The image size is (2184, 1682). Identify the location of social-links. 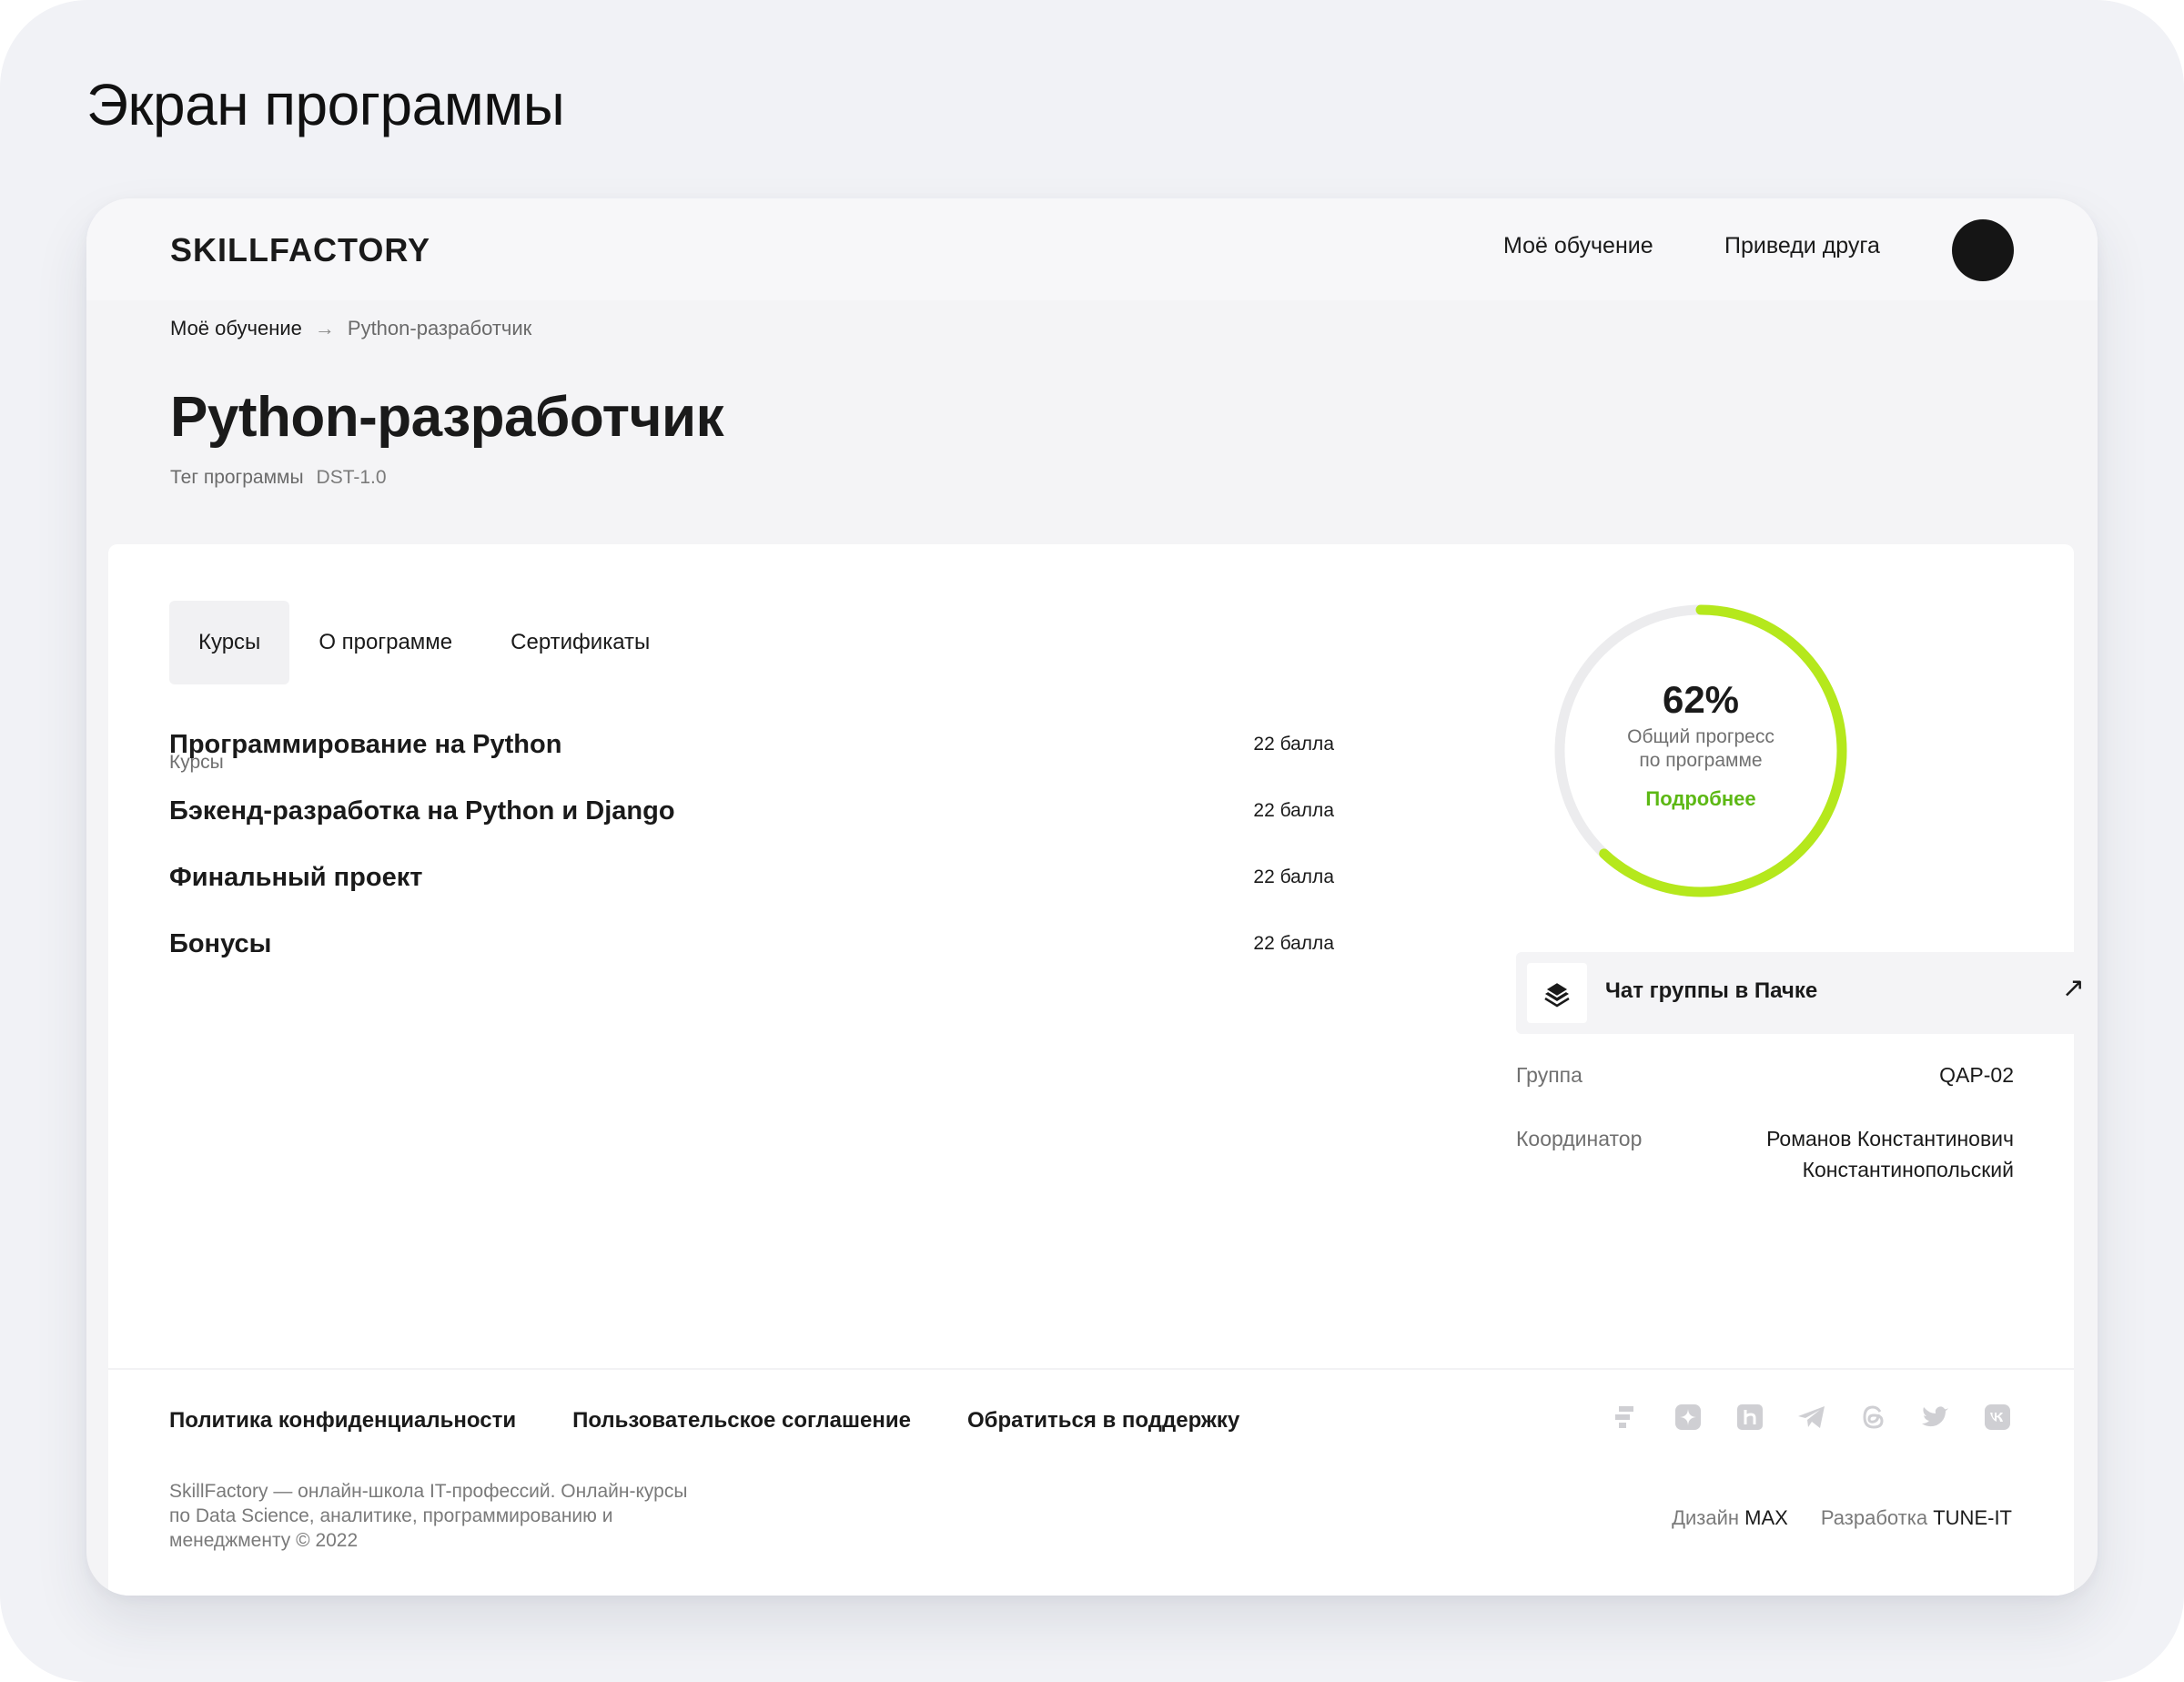
(1812, 1417).